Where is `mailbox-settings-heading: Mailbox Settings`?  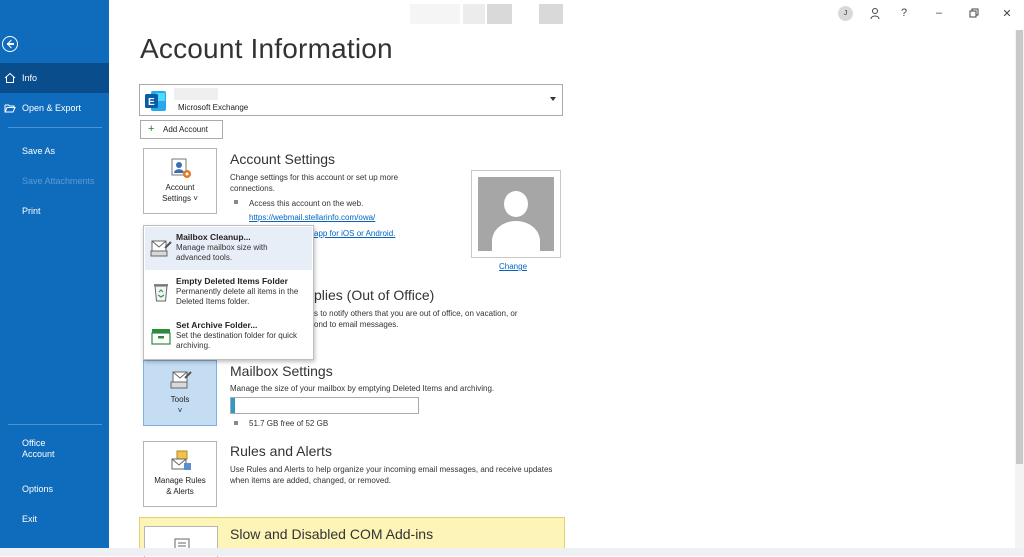 mailbox-settings-heading: Mailbox Settings is located at coordinates (281, 371).